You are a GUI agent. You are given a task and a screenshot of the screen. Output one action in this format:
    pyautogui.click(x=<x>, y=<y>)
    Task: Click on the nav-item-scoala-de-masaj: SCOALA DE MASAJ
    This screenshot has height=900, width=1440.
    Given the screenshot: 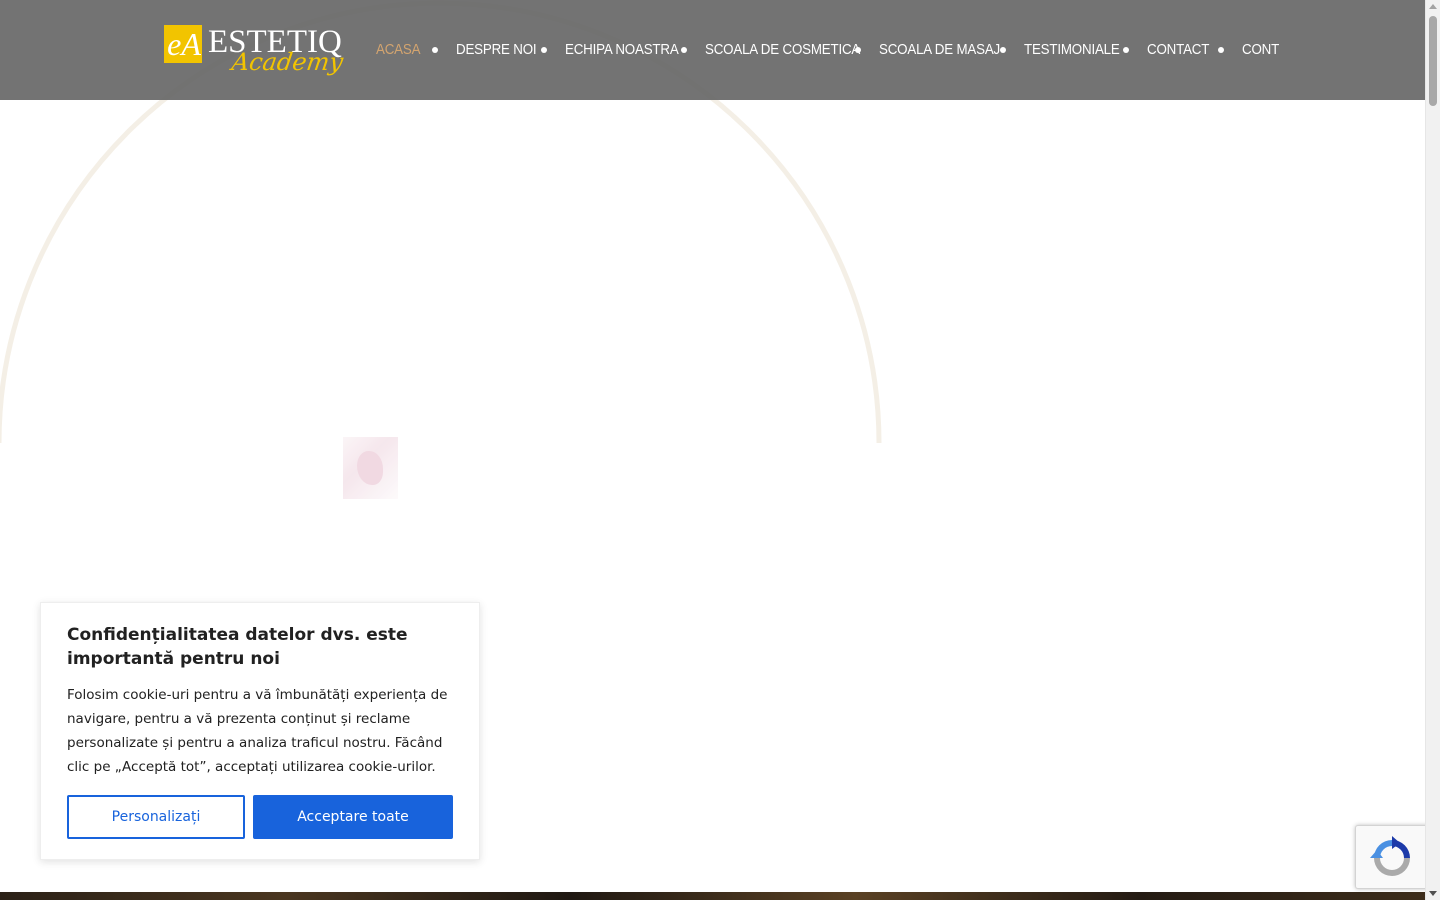 What is the action you would take?
    pyautogui.click(x=939, y=50)
    